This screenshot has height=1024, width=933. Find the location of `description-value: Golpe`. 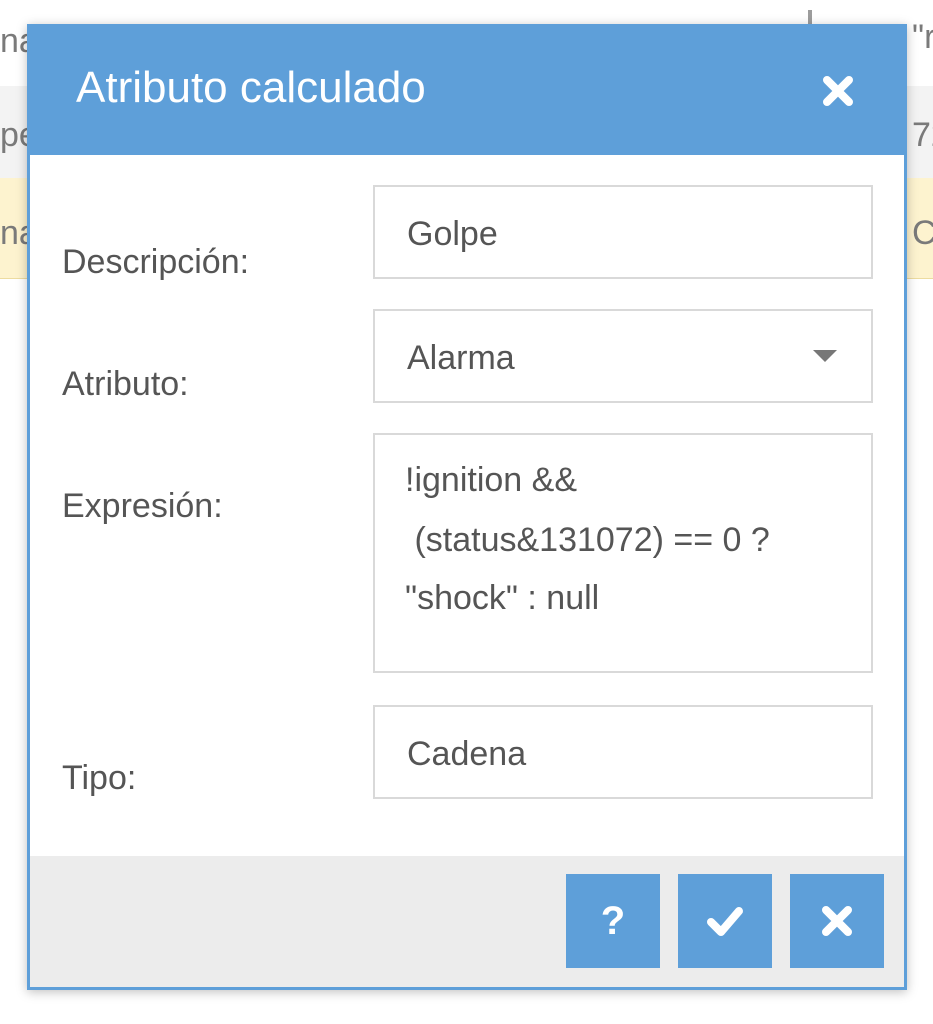

description-value: Golpe is located at coordinates (452, 234).